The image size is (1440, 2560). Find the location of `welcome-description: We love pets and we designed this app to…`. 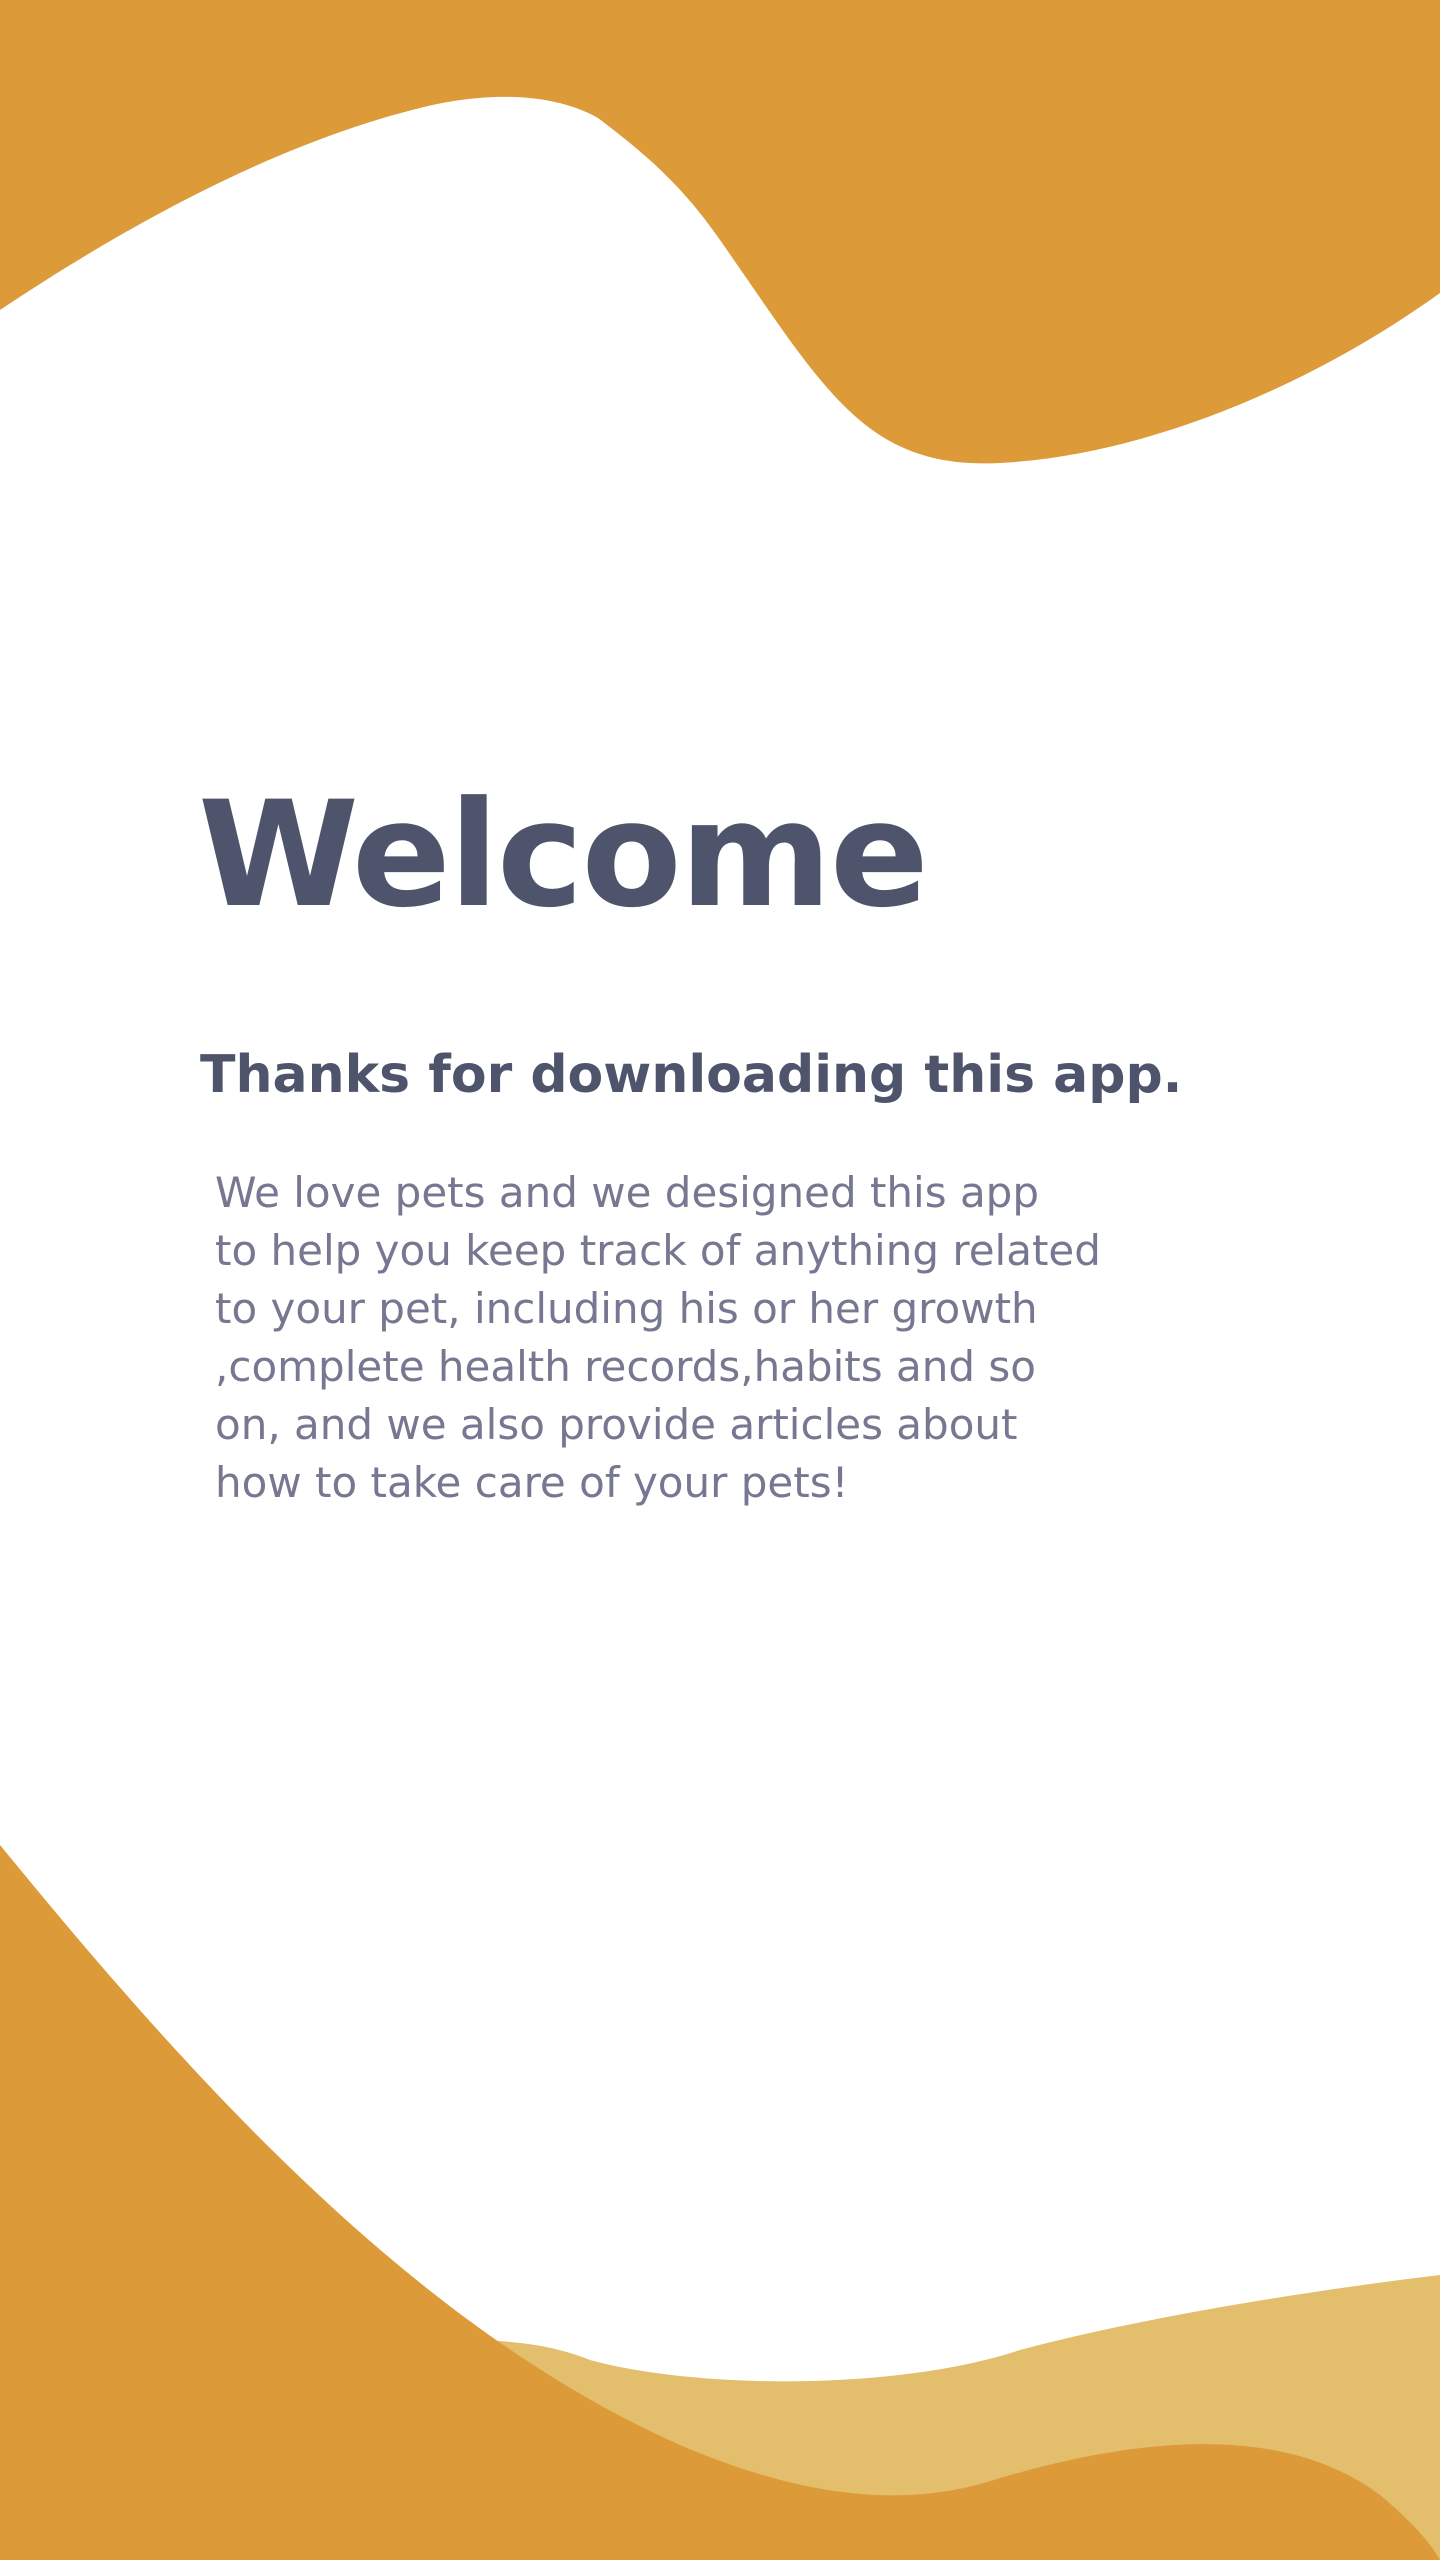

welcome-description: We love pets and we designed this app to… is located at coordinates (658, 1337).